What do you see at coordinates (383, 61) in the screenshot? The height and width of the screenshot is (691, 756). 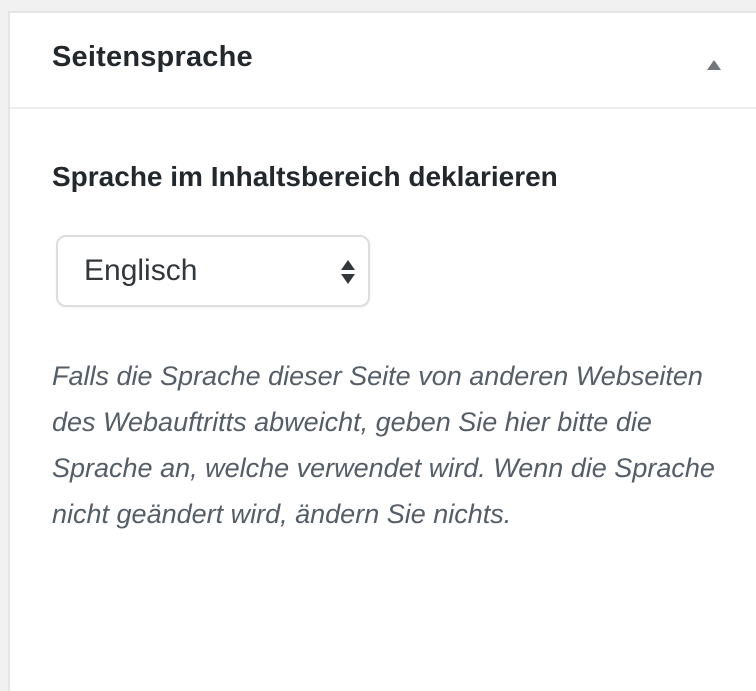 I see `metabox-header: Seitensprache` at bounding box center [383, 61].